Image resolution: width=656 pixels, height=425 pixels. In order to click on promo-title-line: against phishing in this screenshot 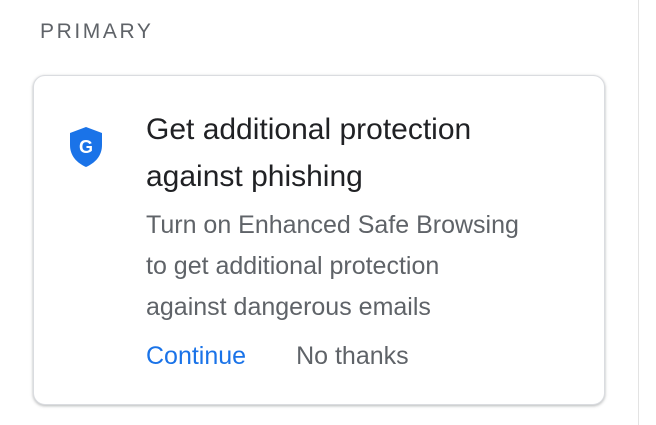, I will do `click(254, 176)`.